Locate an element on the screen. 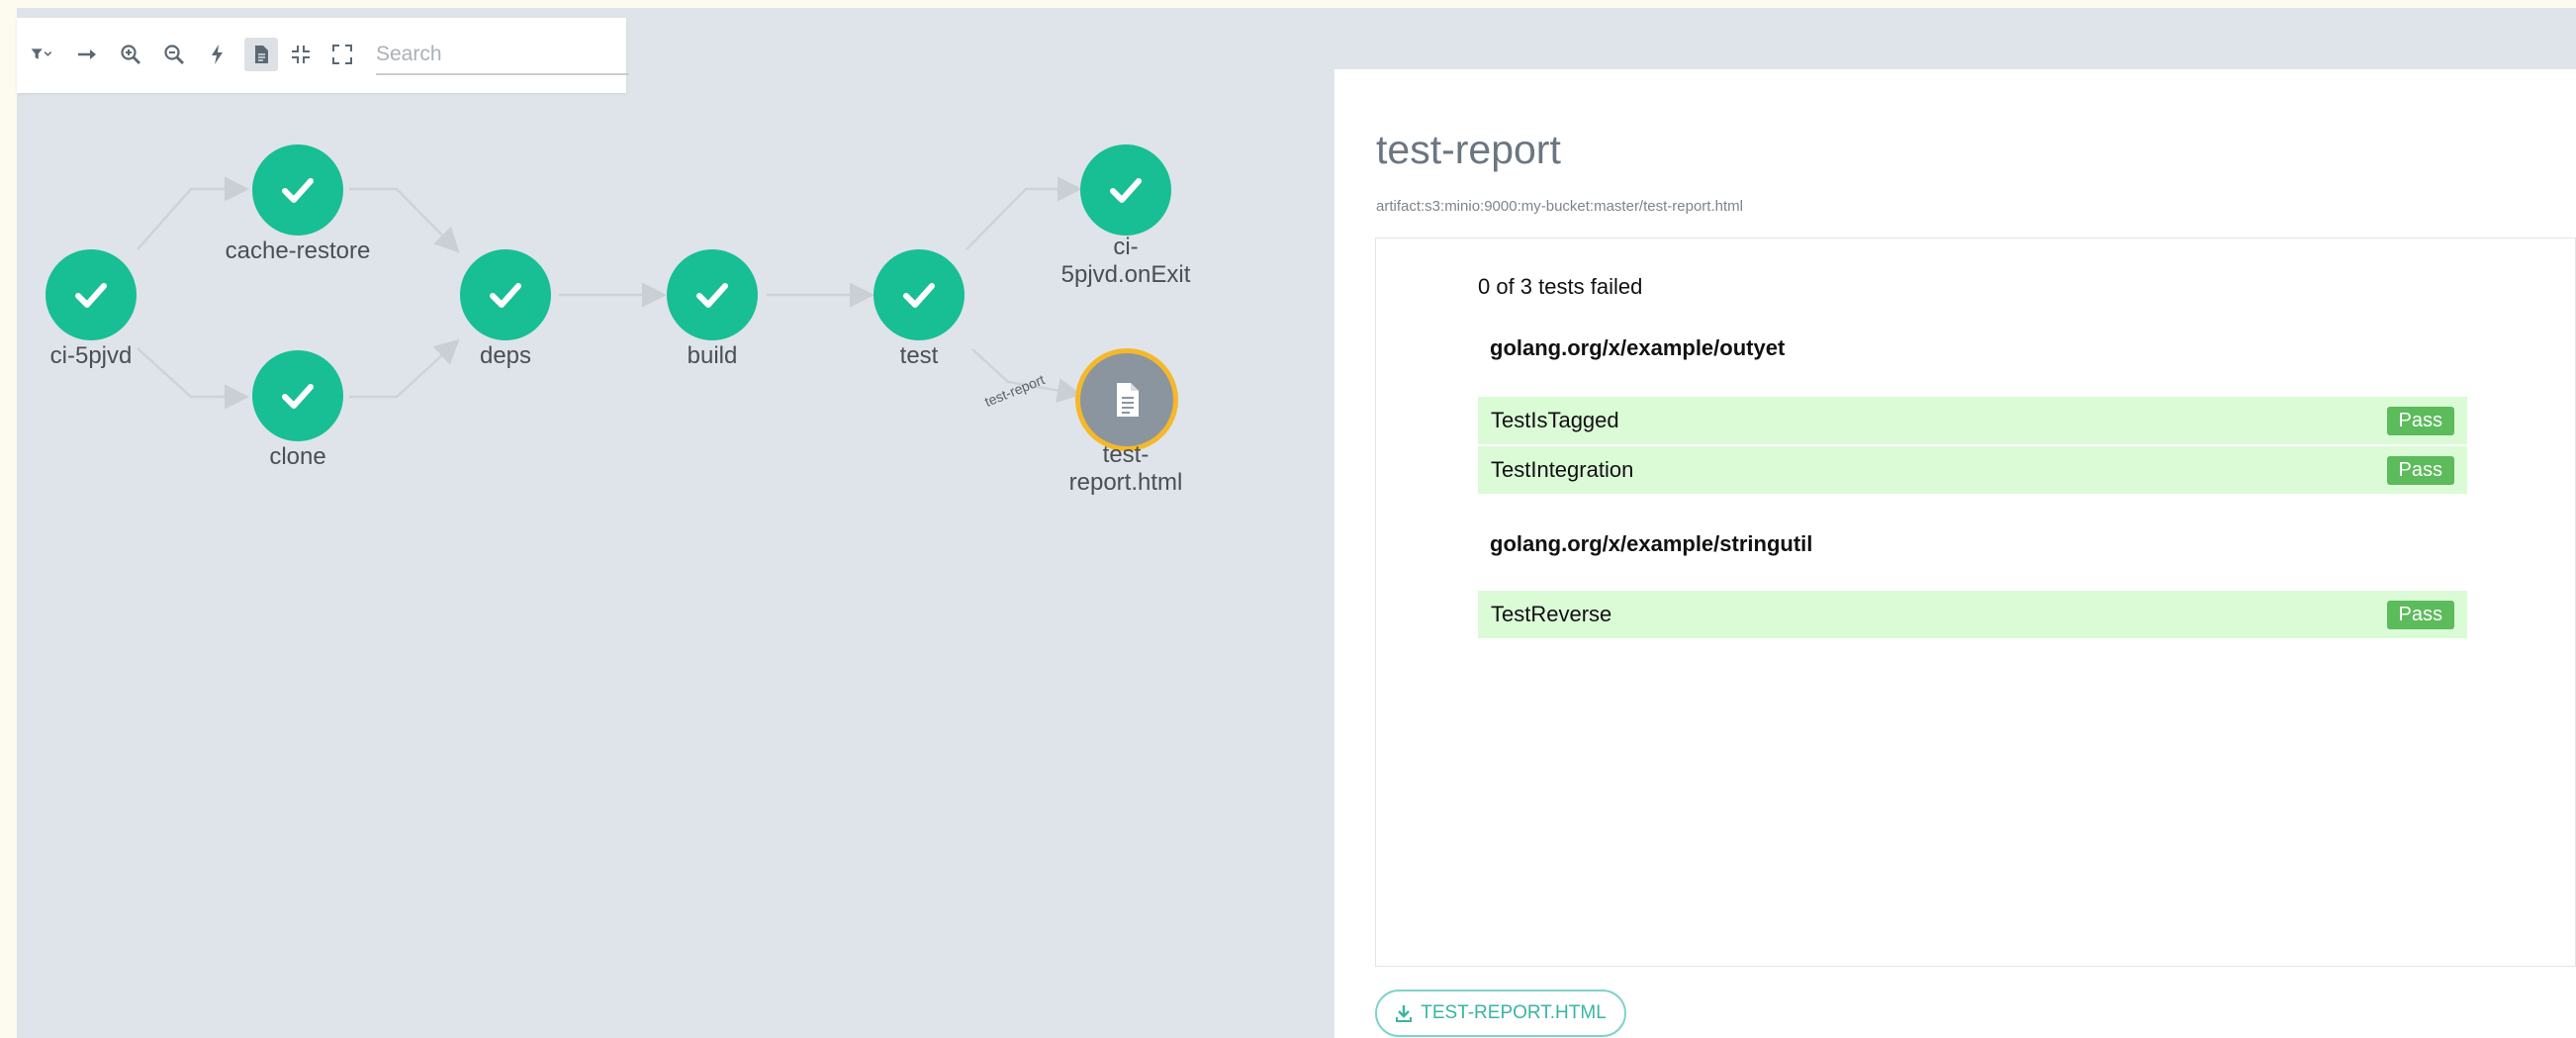 This screenshot has height=1038, width=2576. compress-icon is located at coordinates (301, 54).